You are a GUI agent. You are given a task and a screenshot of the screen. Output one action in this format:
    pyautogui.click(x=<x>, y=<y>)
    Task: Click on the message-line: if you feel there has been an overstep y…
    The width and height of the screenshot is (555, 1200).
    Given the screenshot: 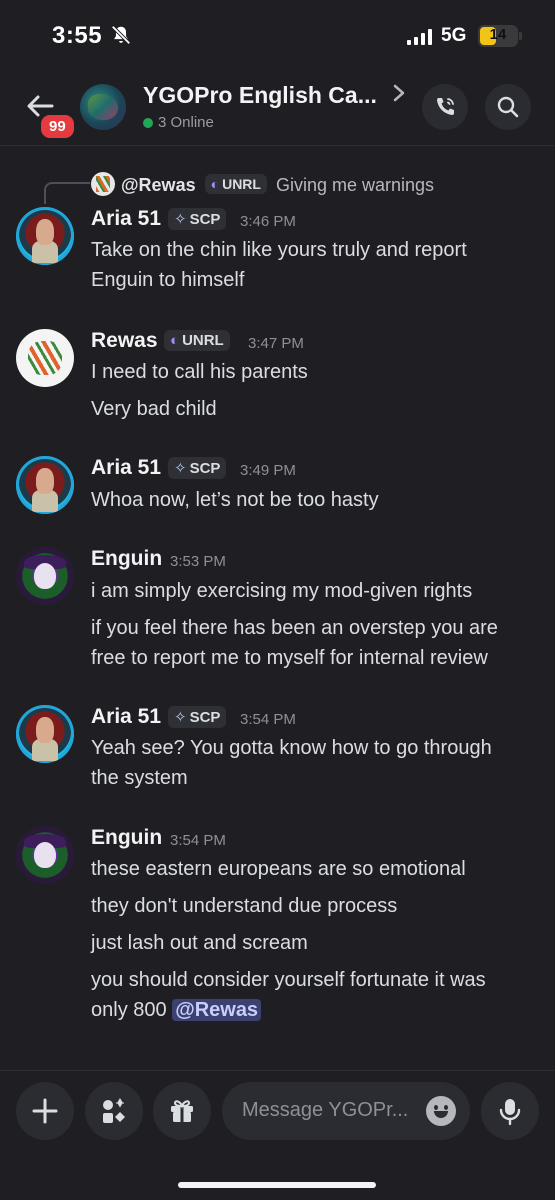 What is the action you would take?
    pyautogui.click(x=294, y=628)
    